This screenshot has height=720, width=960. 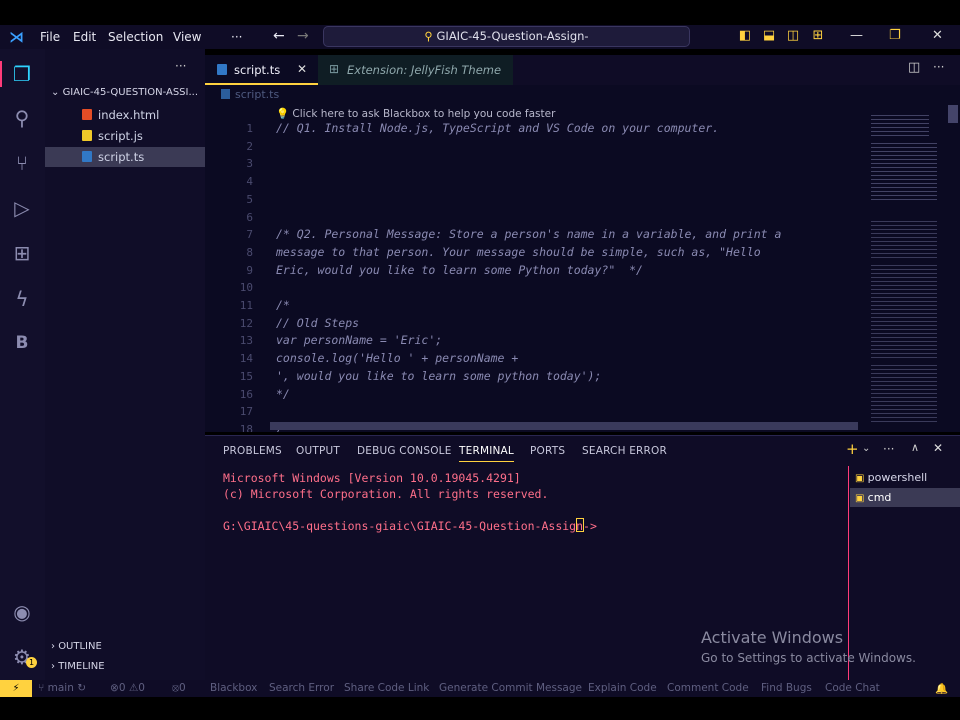 I want to click on problems-status: ⊗0 ⚠0, so click(x=127, y=688).